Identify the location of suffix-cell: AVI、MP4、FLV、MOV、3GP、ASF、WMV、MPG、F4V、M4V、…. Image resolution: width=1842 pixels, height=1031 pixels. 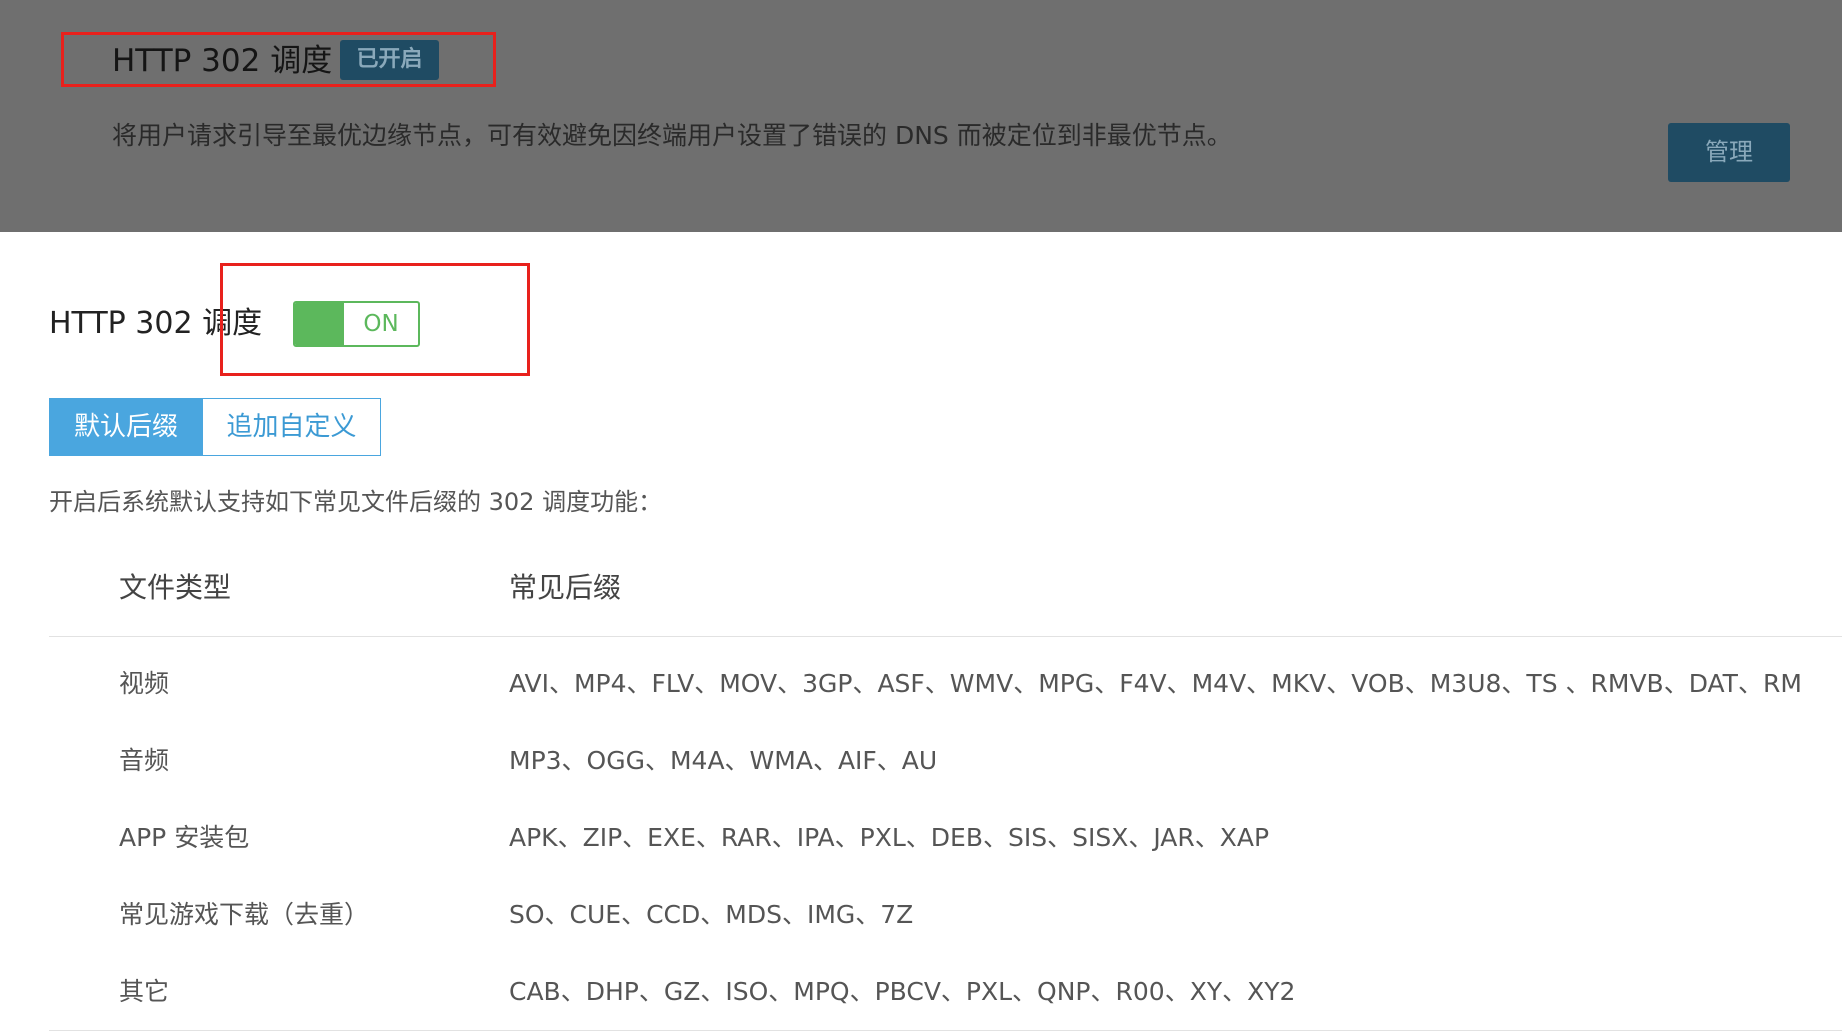
(1155, 683).